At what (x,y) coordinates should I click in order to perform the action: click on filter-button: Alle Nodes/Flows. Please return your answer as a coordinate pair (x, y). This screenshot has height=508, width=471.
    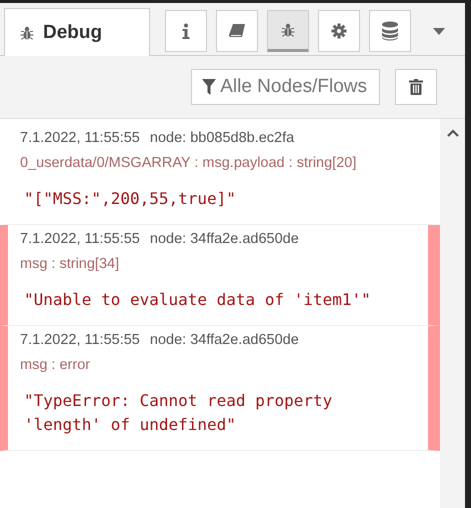
    Looking at the image, I should click on (285, 87).